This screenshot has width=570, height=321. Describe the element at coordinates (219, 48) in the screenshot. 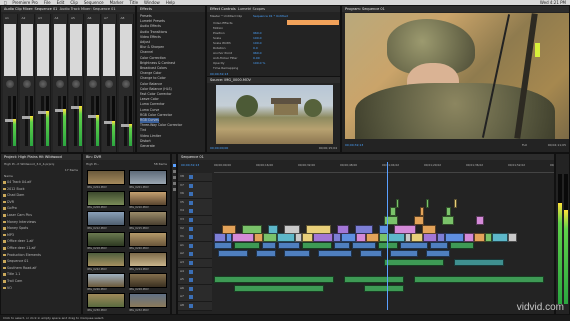

I see `effect-property-label: Rotation` at that location.